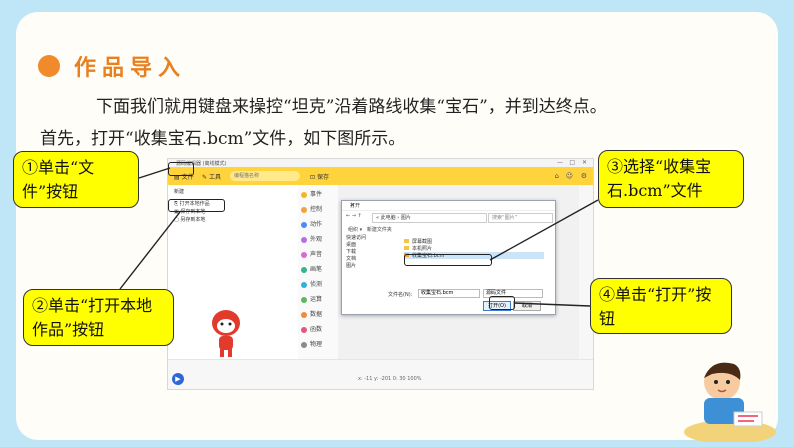 The height and width of the screenshot is (447, 794). Describe the element at coordinates (311, 283) in the screenshot. I see `category-sensing: 侦测` at that location.